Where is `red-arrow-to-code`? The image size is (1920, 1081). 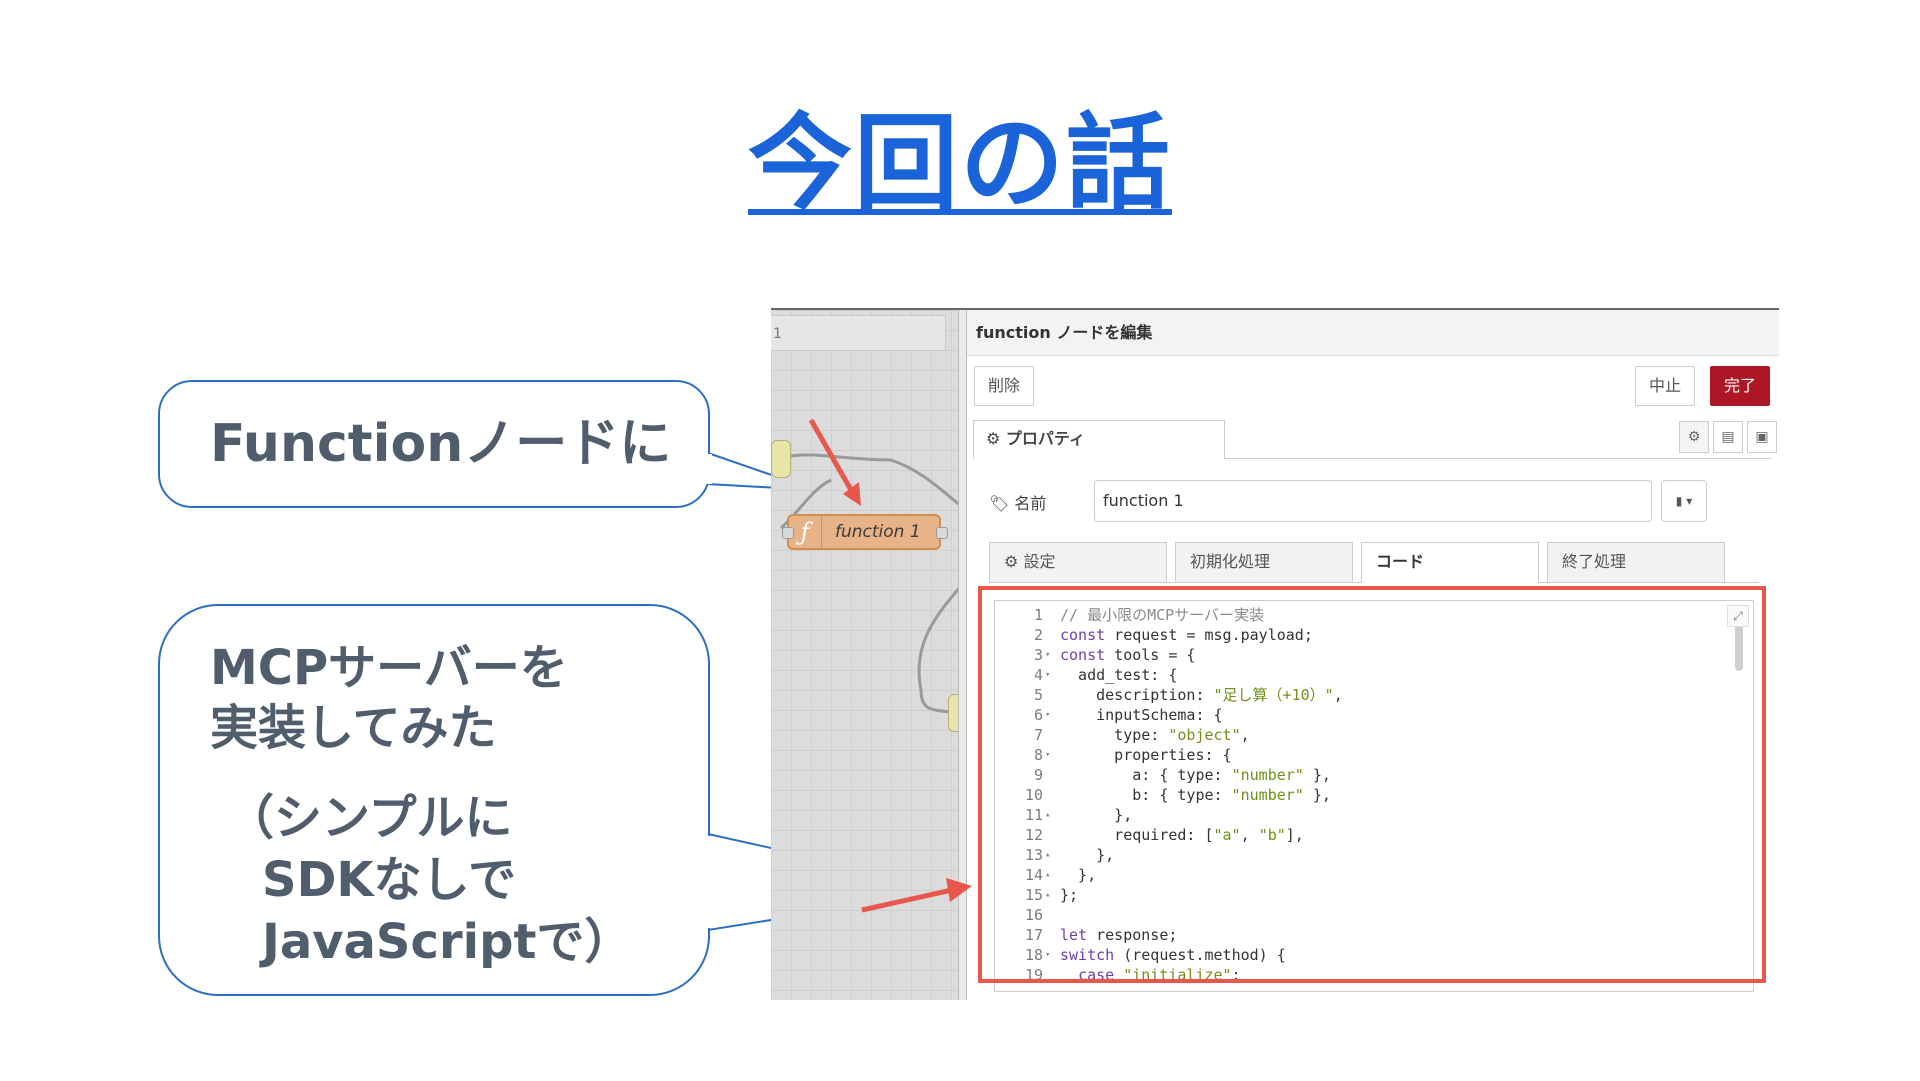
red-arrow-to-code is located at coordinates (916, 895).